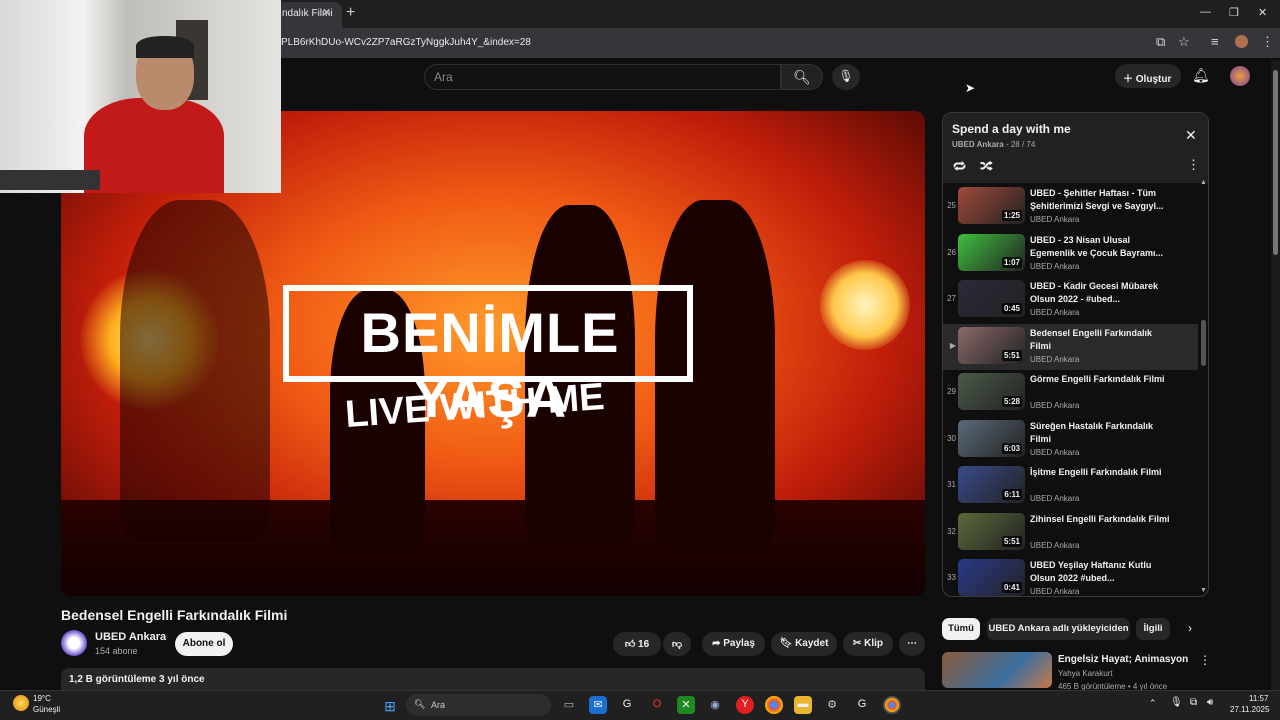 Image resolution: width=1280 pixels, height=720 pixels. I want to click on chip-all: Tümü, so click(961, 629).